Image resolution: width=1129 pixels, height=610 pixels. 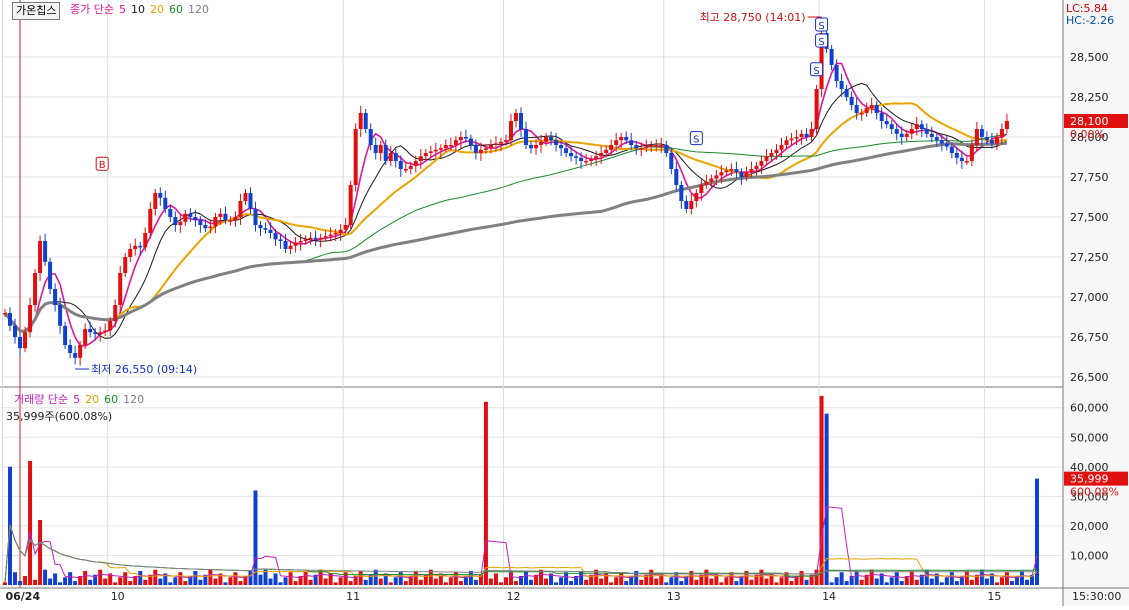 I want to click on stock-name-button: 가온칩스, so click(x=36, y=11).